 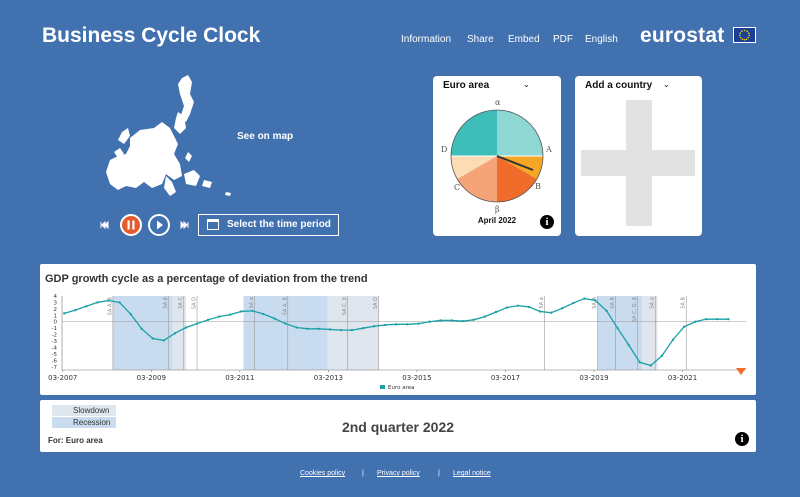 What do you see at coordinates (498, 102) in the screenshot?
I see `axis-label-alpha: α` at bounding box center [498, 102].